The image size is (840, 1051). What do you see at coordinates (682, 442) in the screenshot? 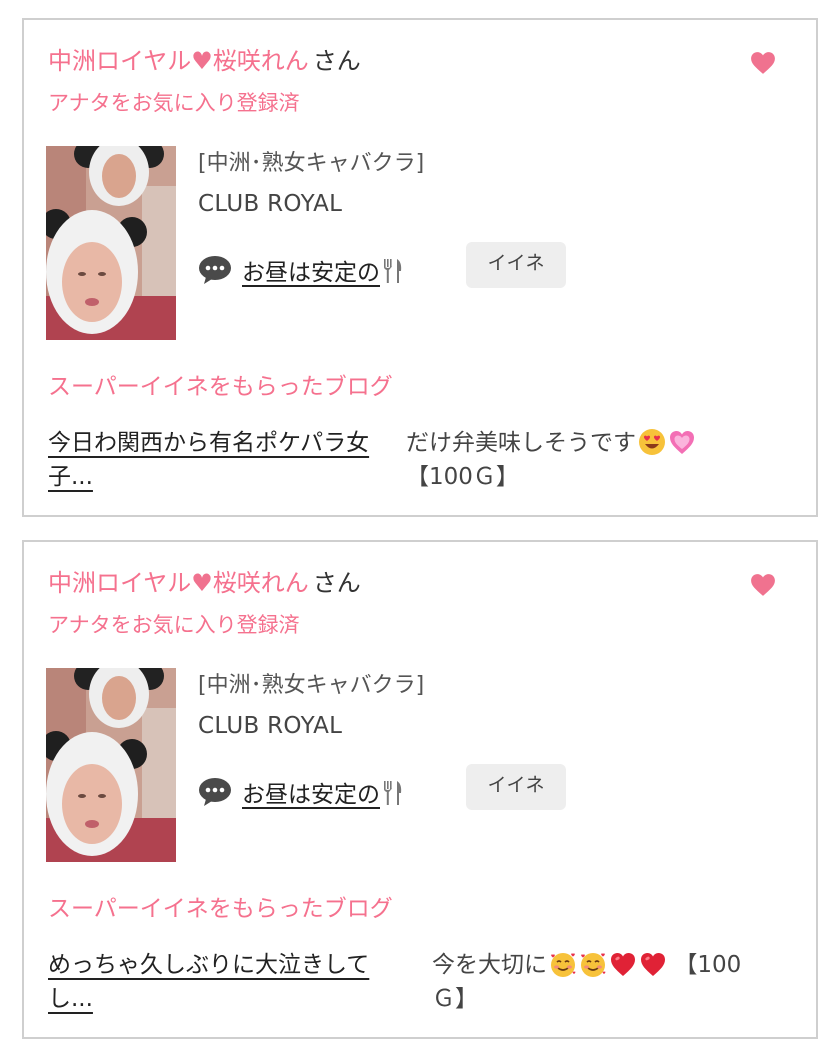
I see `pink-heart-emoji-icon` at bounding box center [682, 442].